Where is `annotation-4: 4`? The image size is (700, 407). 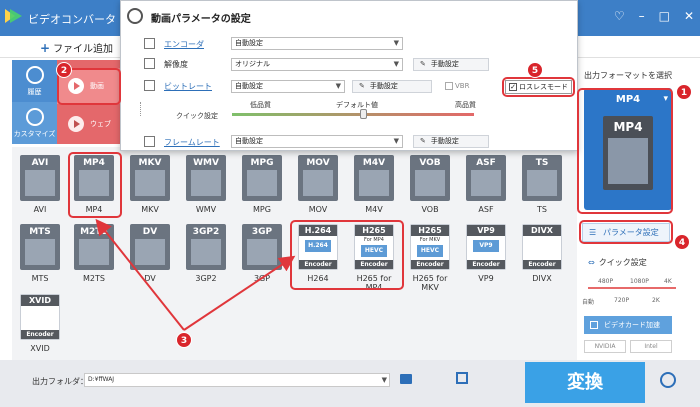 annotation-4: 4 is located at coordinates (682, 242).